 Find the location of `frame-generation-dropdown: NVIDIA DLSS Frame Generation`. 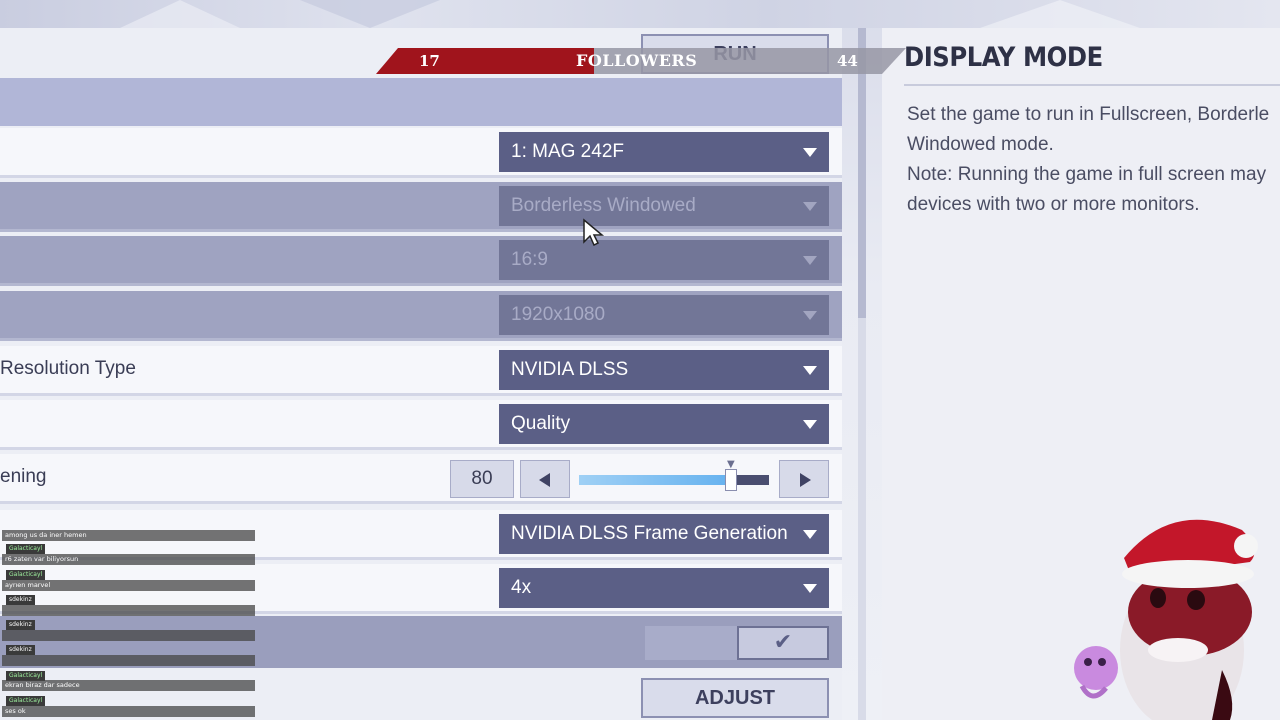

frame-generation-dropdown: NVIDIA DLSS Frame Generation is located at coordinates (664, 534).